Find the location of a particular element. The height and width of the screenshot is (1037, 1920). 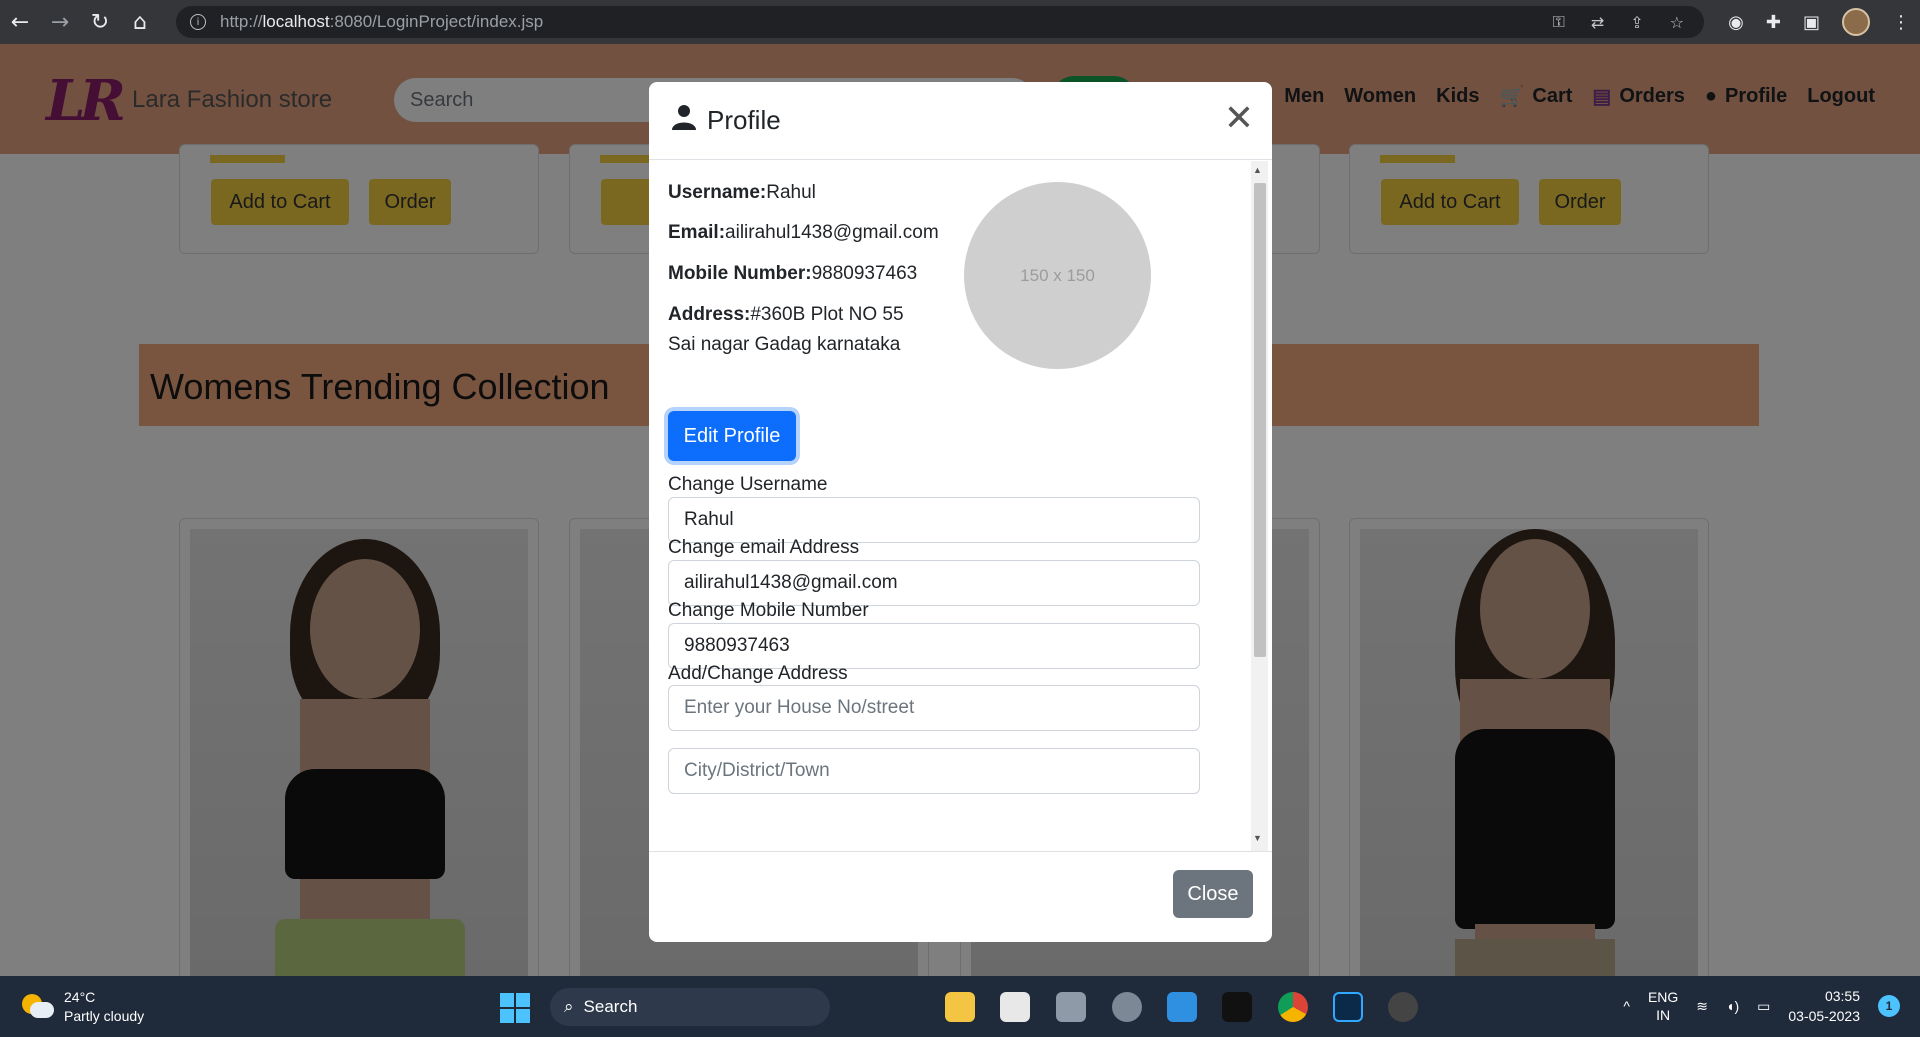

site-info-icon: i is located at coordinates (198, 22).